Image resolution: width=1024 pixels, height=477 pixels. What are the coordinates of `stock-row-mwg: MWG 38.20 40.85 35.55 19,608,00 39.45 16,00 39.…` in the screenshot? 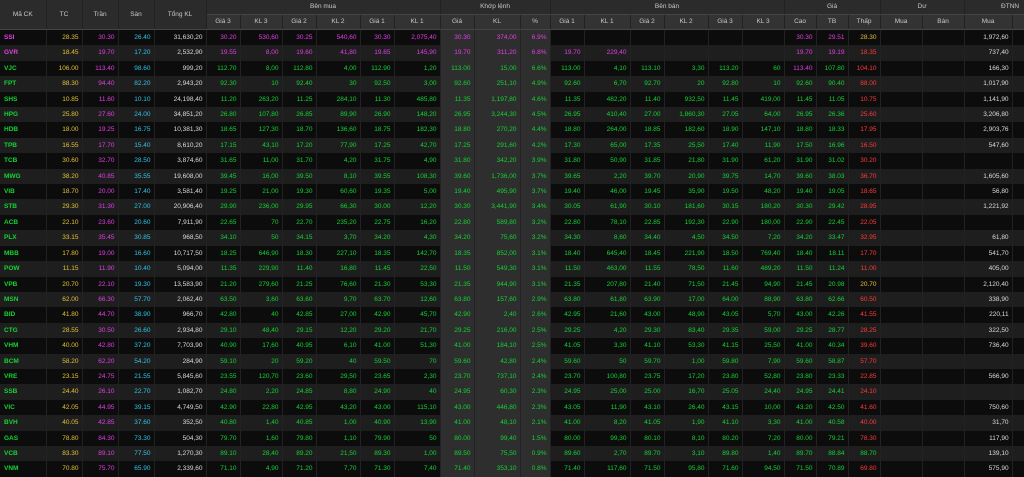 It's located at (512, 176).